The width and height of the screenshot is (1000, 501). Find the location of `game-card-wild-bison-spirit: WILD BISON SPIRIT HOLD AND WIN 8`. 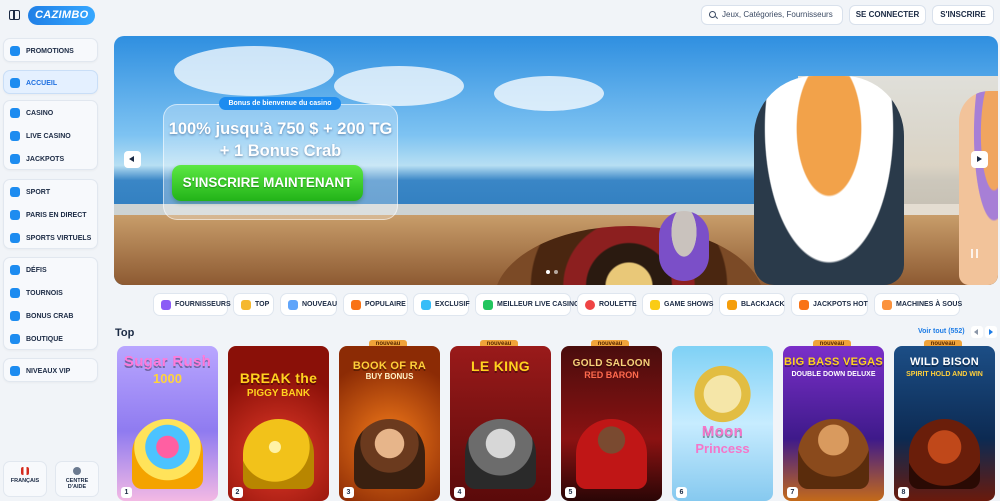

game-card-wild-bison-spirit: WILD BISON SPIRIT HOLD AND WIN 8 is located at coordinates (944, 423).